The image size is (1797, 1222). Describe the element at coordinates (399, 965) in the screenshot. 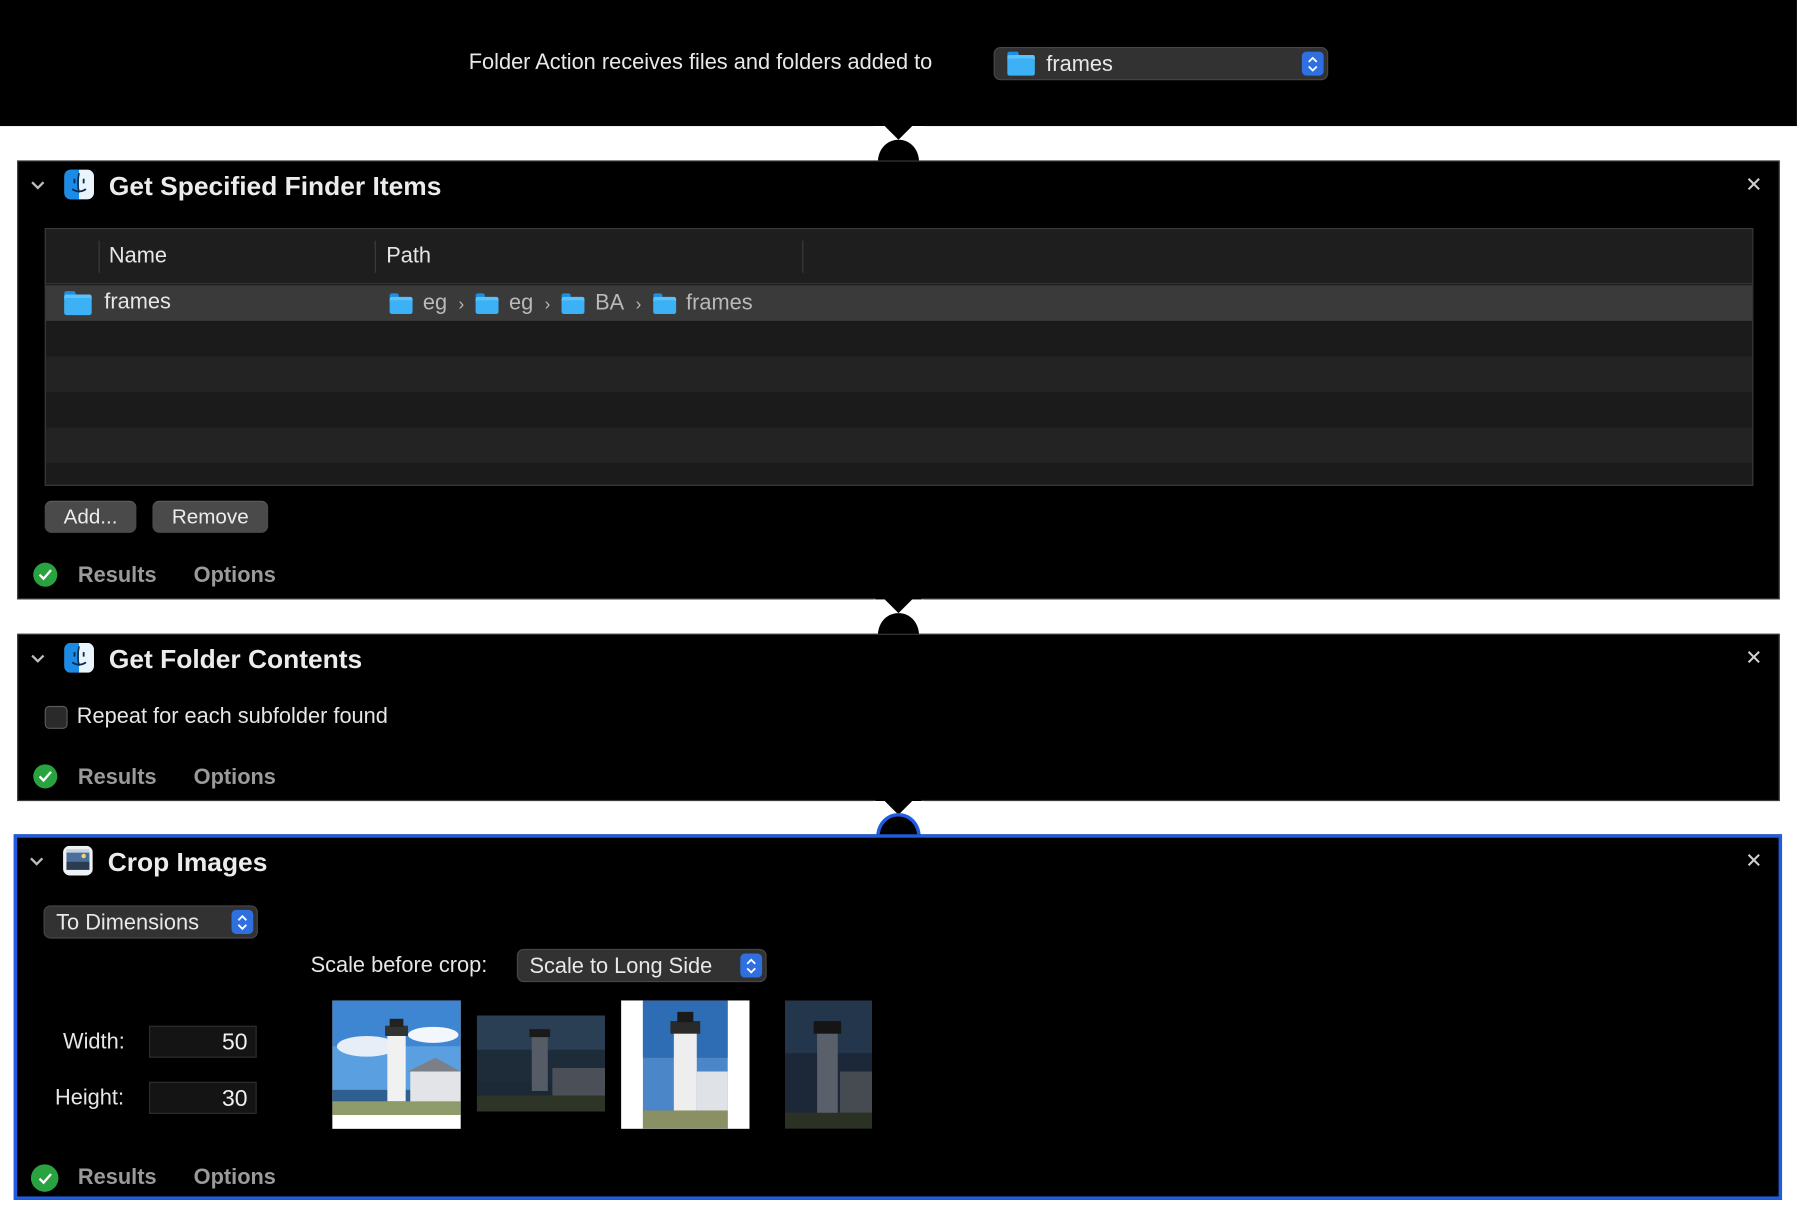

I see `scale-before-crop-label: Scale before crop:` at that location.